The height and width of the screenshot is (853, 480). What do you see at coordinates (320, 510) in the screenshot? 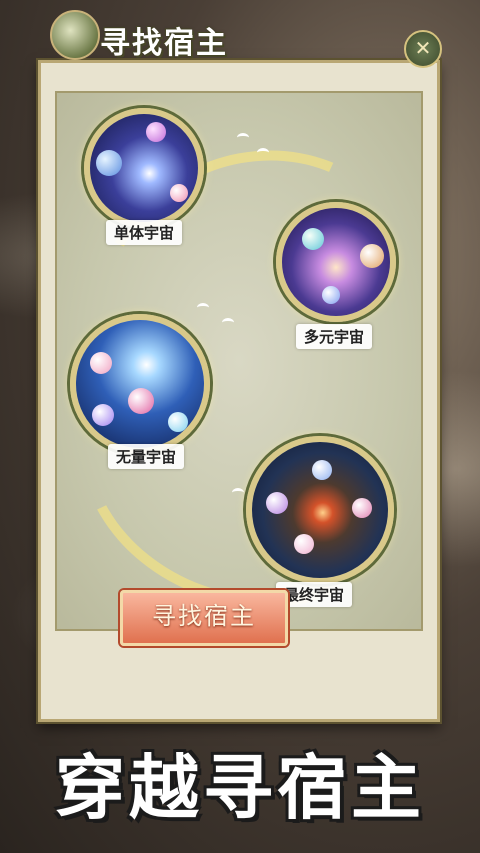
I see `orb-final-universe` at bounding box center [320, 510].